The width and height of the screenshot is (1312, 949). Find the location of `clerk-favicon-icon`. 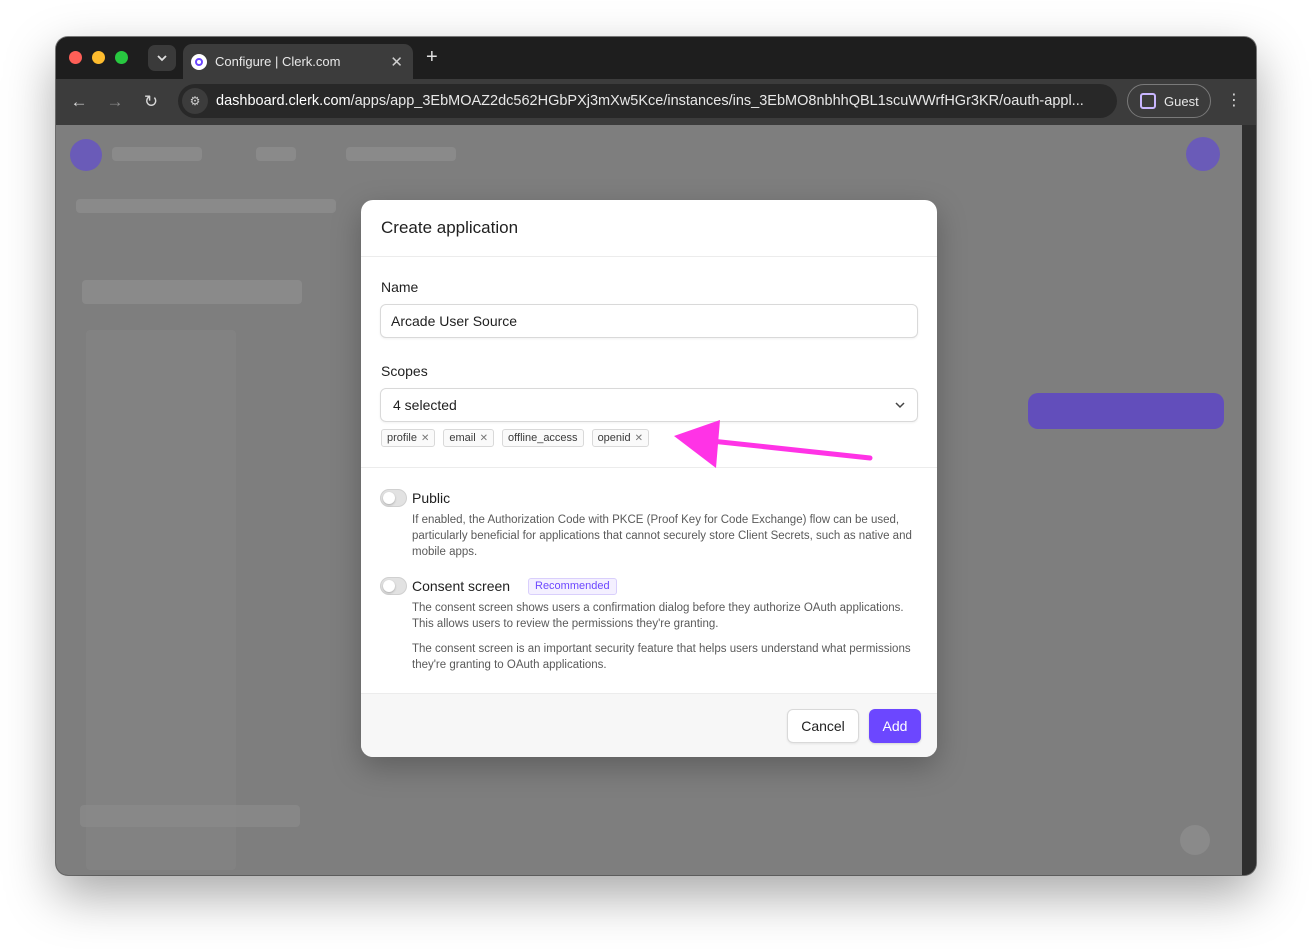

clerk-favicon-icon is located at coordinates (199, 61).